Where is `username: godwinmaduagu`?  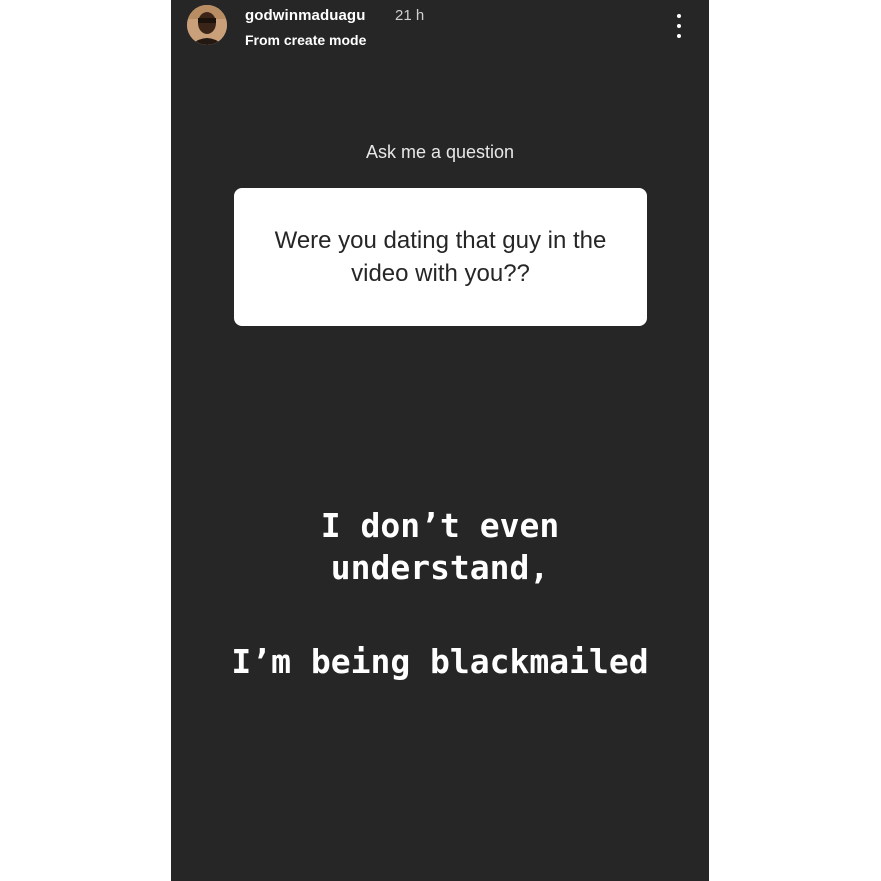
username: godwinmaduagu is located at coordinates (305, 15).